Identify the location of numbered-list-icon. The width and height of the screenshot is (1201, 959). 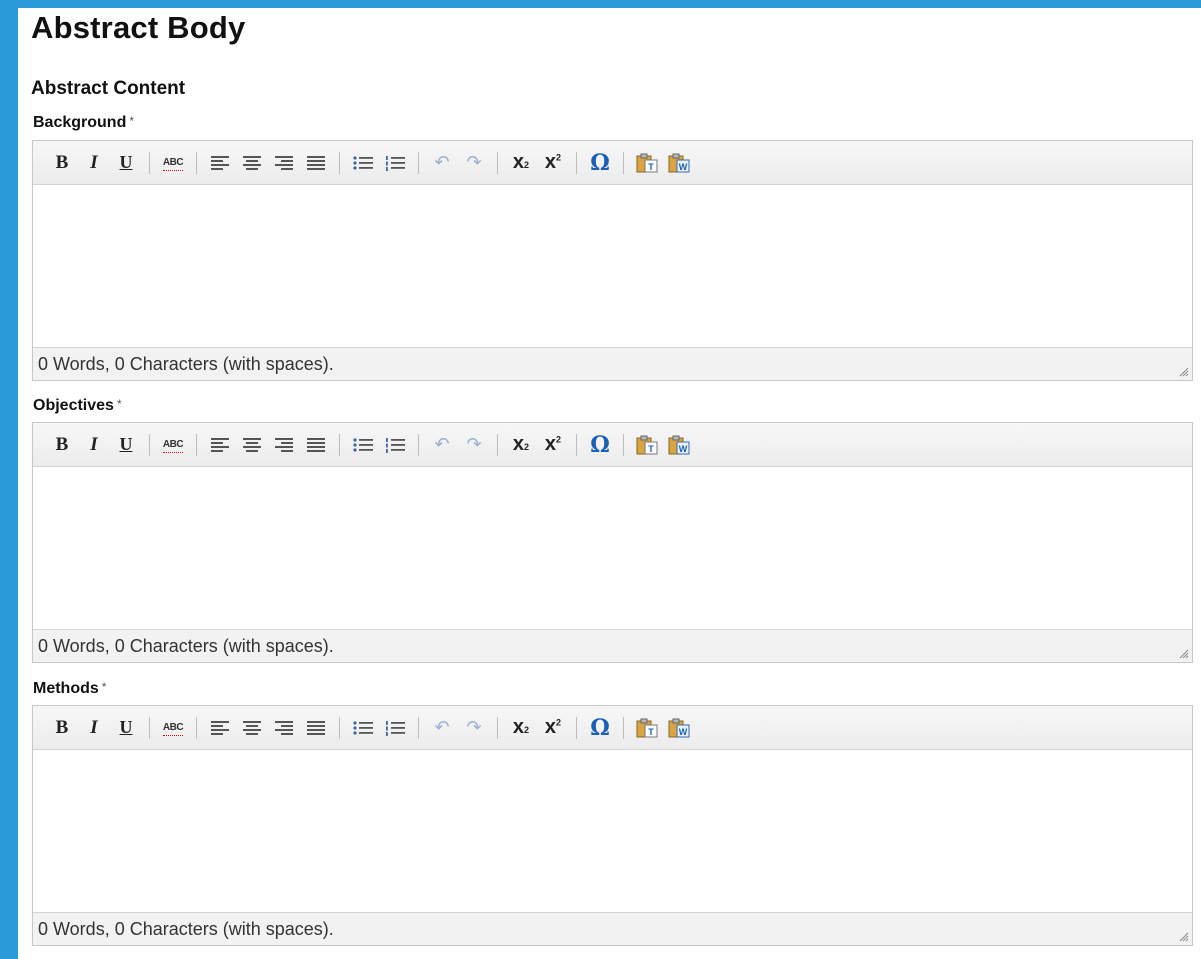
(395, 445).